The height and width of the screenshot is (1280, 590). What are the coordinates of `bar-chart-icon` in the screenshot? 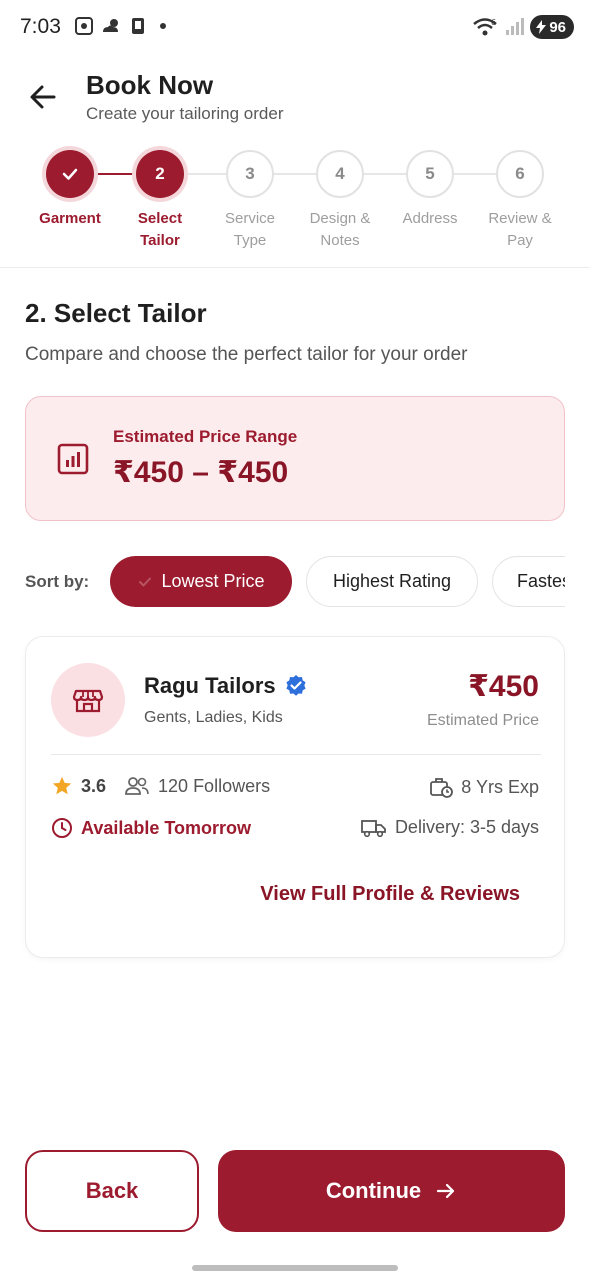 It's located at (73, 459).